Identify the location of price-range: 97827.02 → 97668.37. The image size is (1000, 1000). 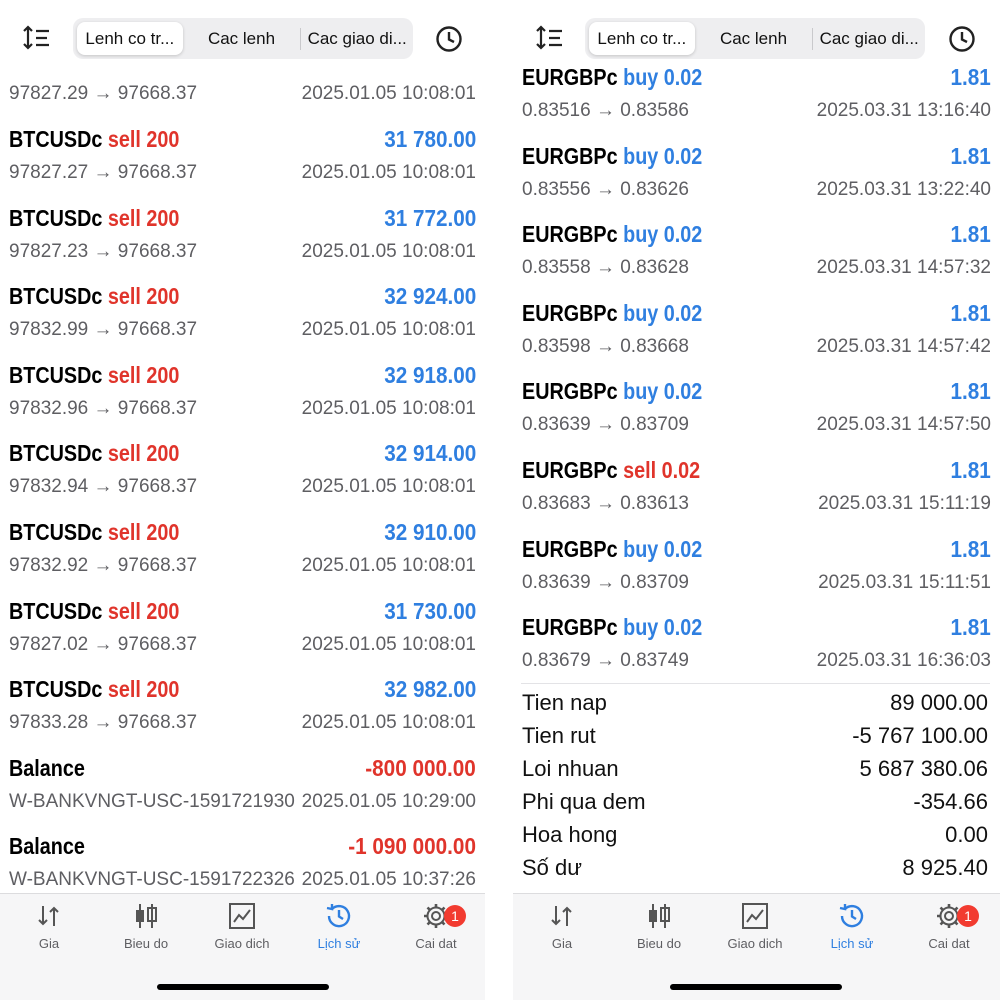
(103, 644).